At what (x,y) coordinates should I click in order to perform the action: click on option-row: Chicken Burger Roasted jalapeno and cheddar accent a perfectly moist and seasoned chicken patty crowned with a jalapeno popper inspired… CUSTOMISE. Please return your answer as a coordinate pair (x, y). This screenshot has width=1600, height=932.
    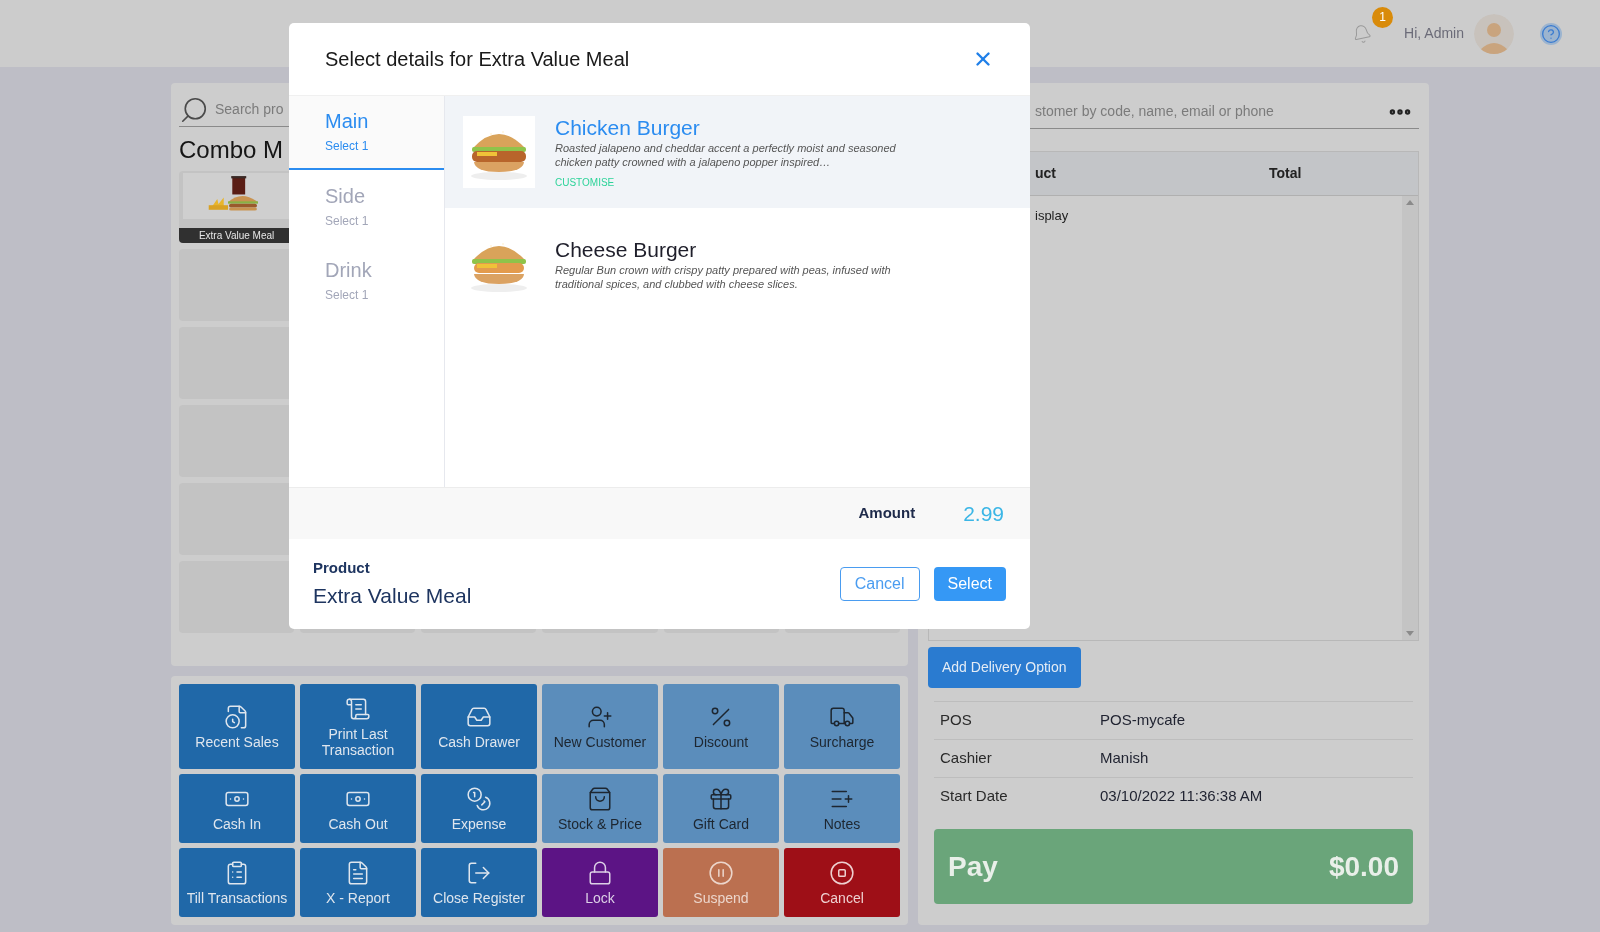
    Looking at the image, I should click on (737, 152).